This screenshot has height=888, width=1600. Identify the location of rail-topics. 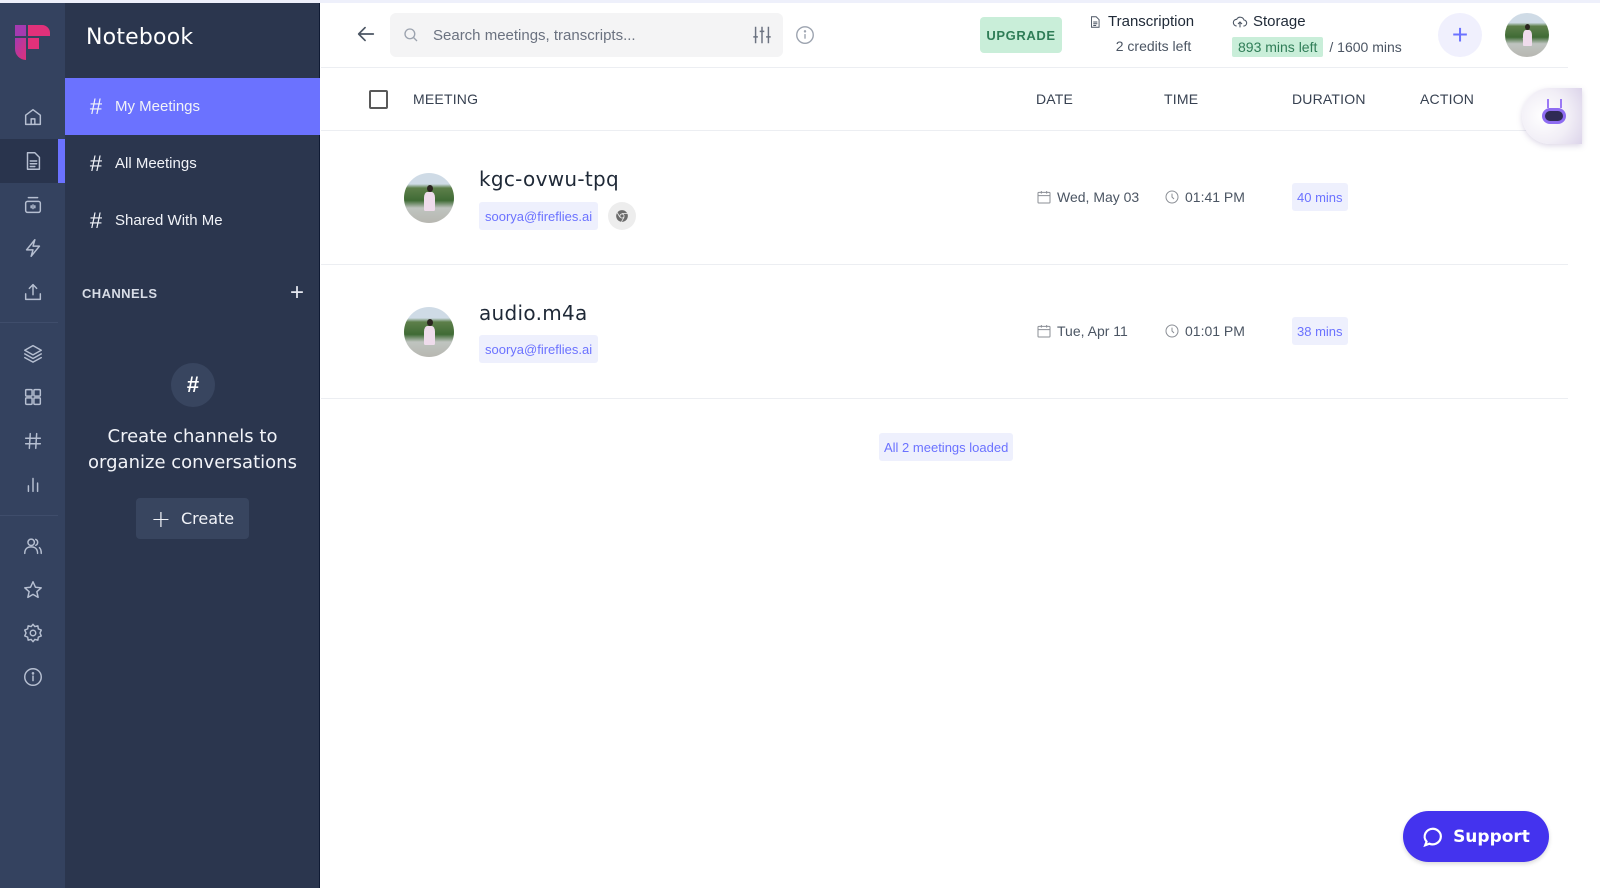
(32, 248).